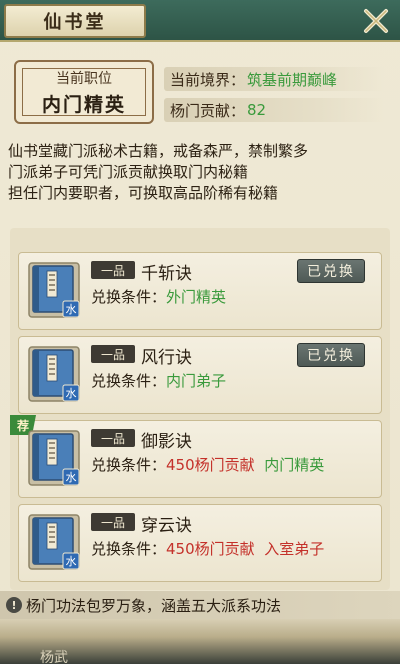 This screenshot has width=400, height=664. I want to click on realm-value: 筑基前期巅峰, so click(292, 79).